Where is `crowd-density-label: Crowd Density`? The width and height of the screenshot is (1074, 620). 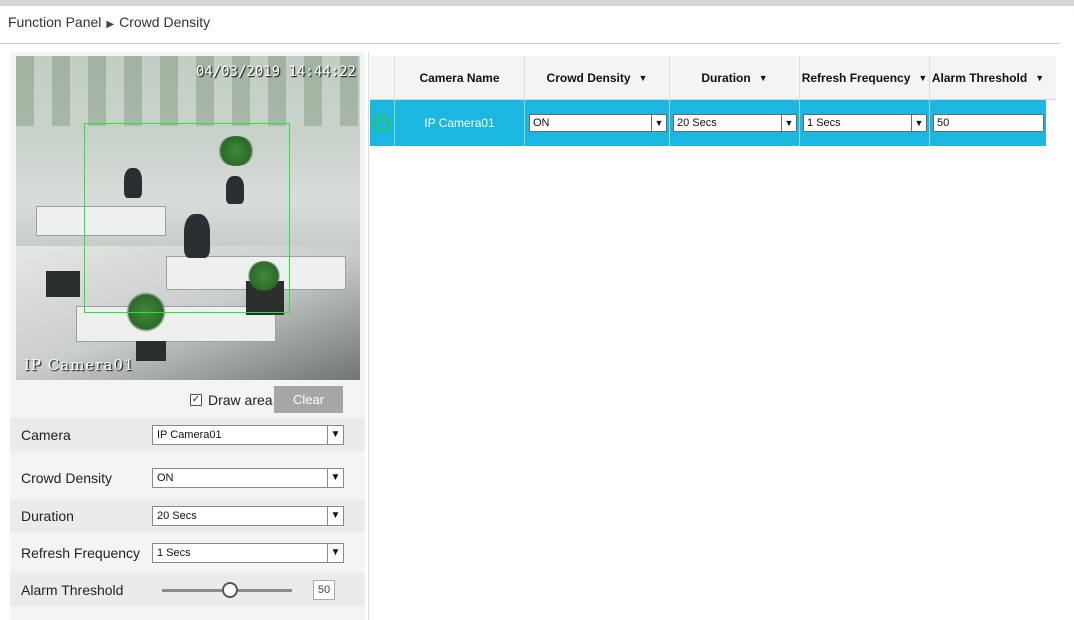
crowd-density-label: Crowd Density is located at coordinates (67, 477).